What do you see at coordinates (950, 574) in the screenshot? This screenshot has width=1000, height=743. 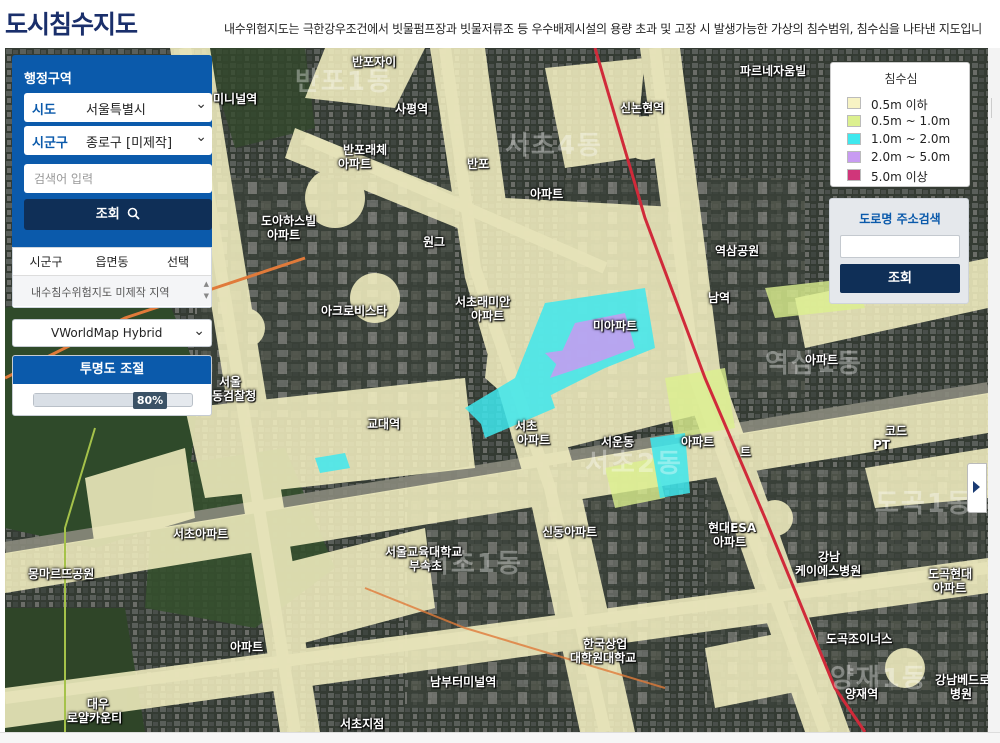 I see `map-label-dogok-hyundai: 도곡현대` at bounding box center [950, 574].